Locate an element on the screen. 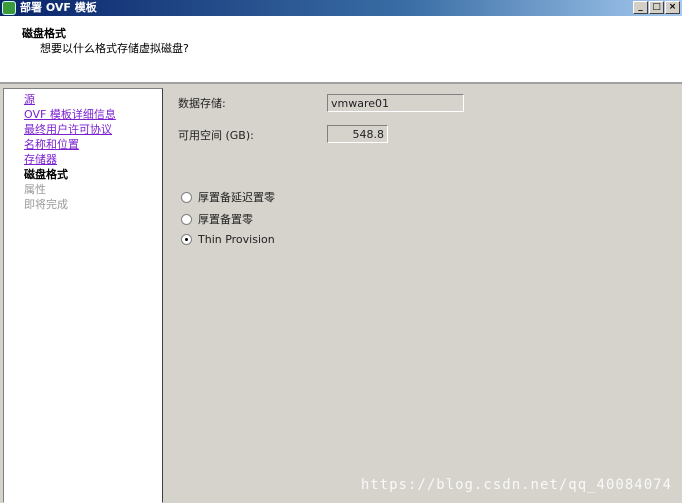  datastore-field: vmware01 is located at coordinates (395, 103).